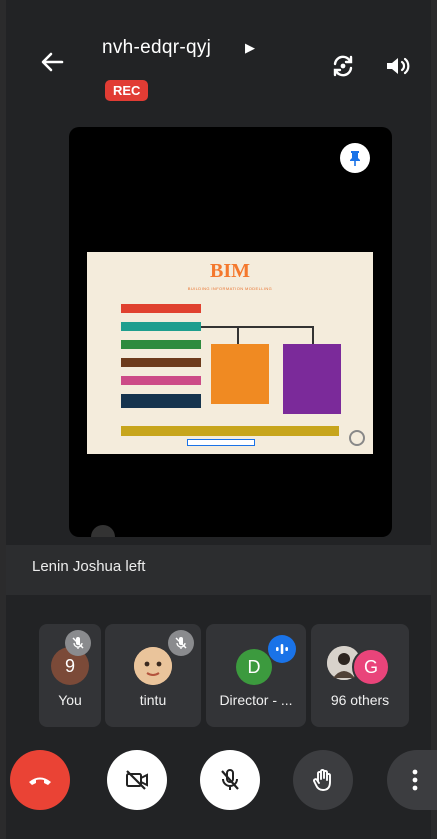 The image size is (437, 839). What do you see at coordinates (230, 288) in the screenshot?
I see `slide-subtitle: BUILDING INFORMATION MODELLING` at bounding box center [230, 288].